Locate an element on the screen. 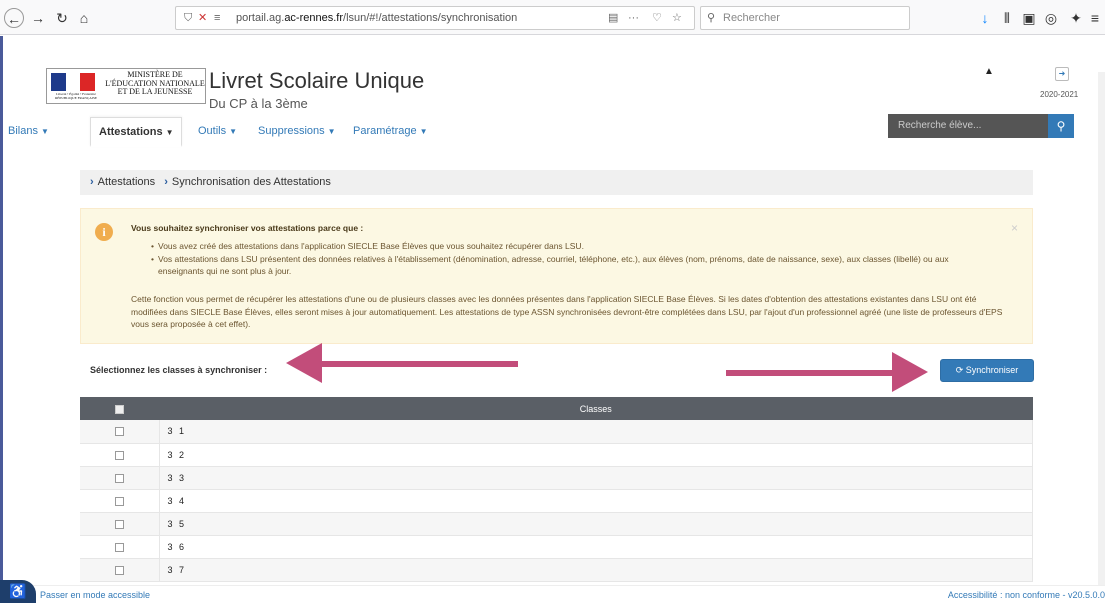 Image resolution: width=1105 pixels, height=604 pixels. url-path: /lsun/#!/attestations/synchronisation is located at coordinates (430, 18).